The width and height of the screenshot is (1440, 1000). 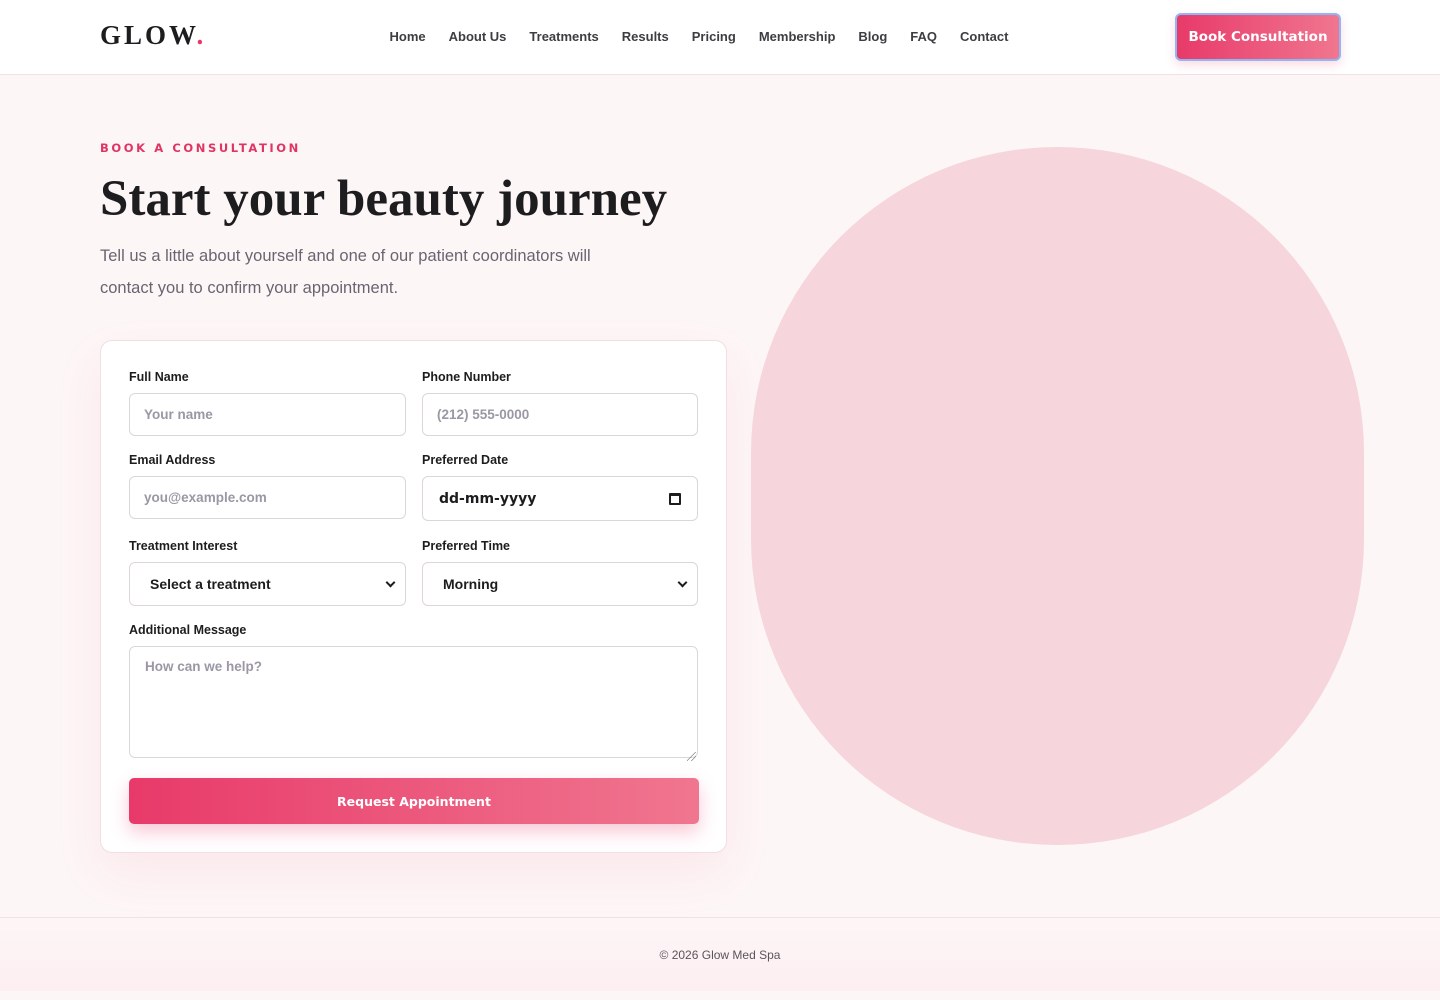 What do you see at coordinates (159, 377) in the screenshot?
I see `full-name-label: Full Name` at bounding box center [159, 377].